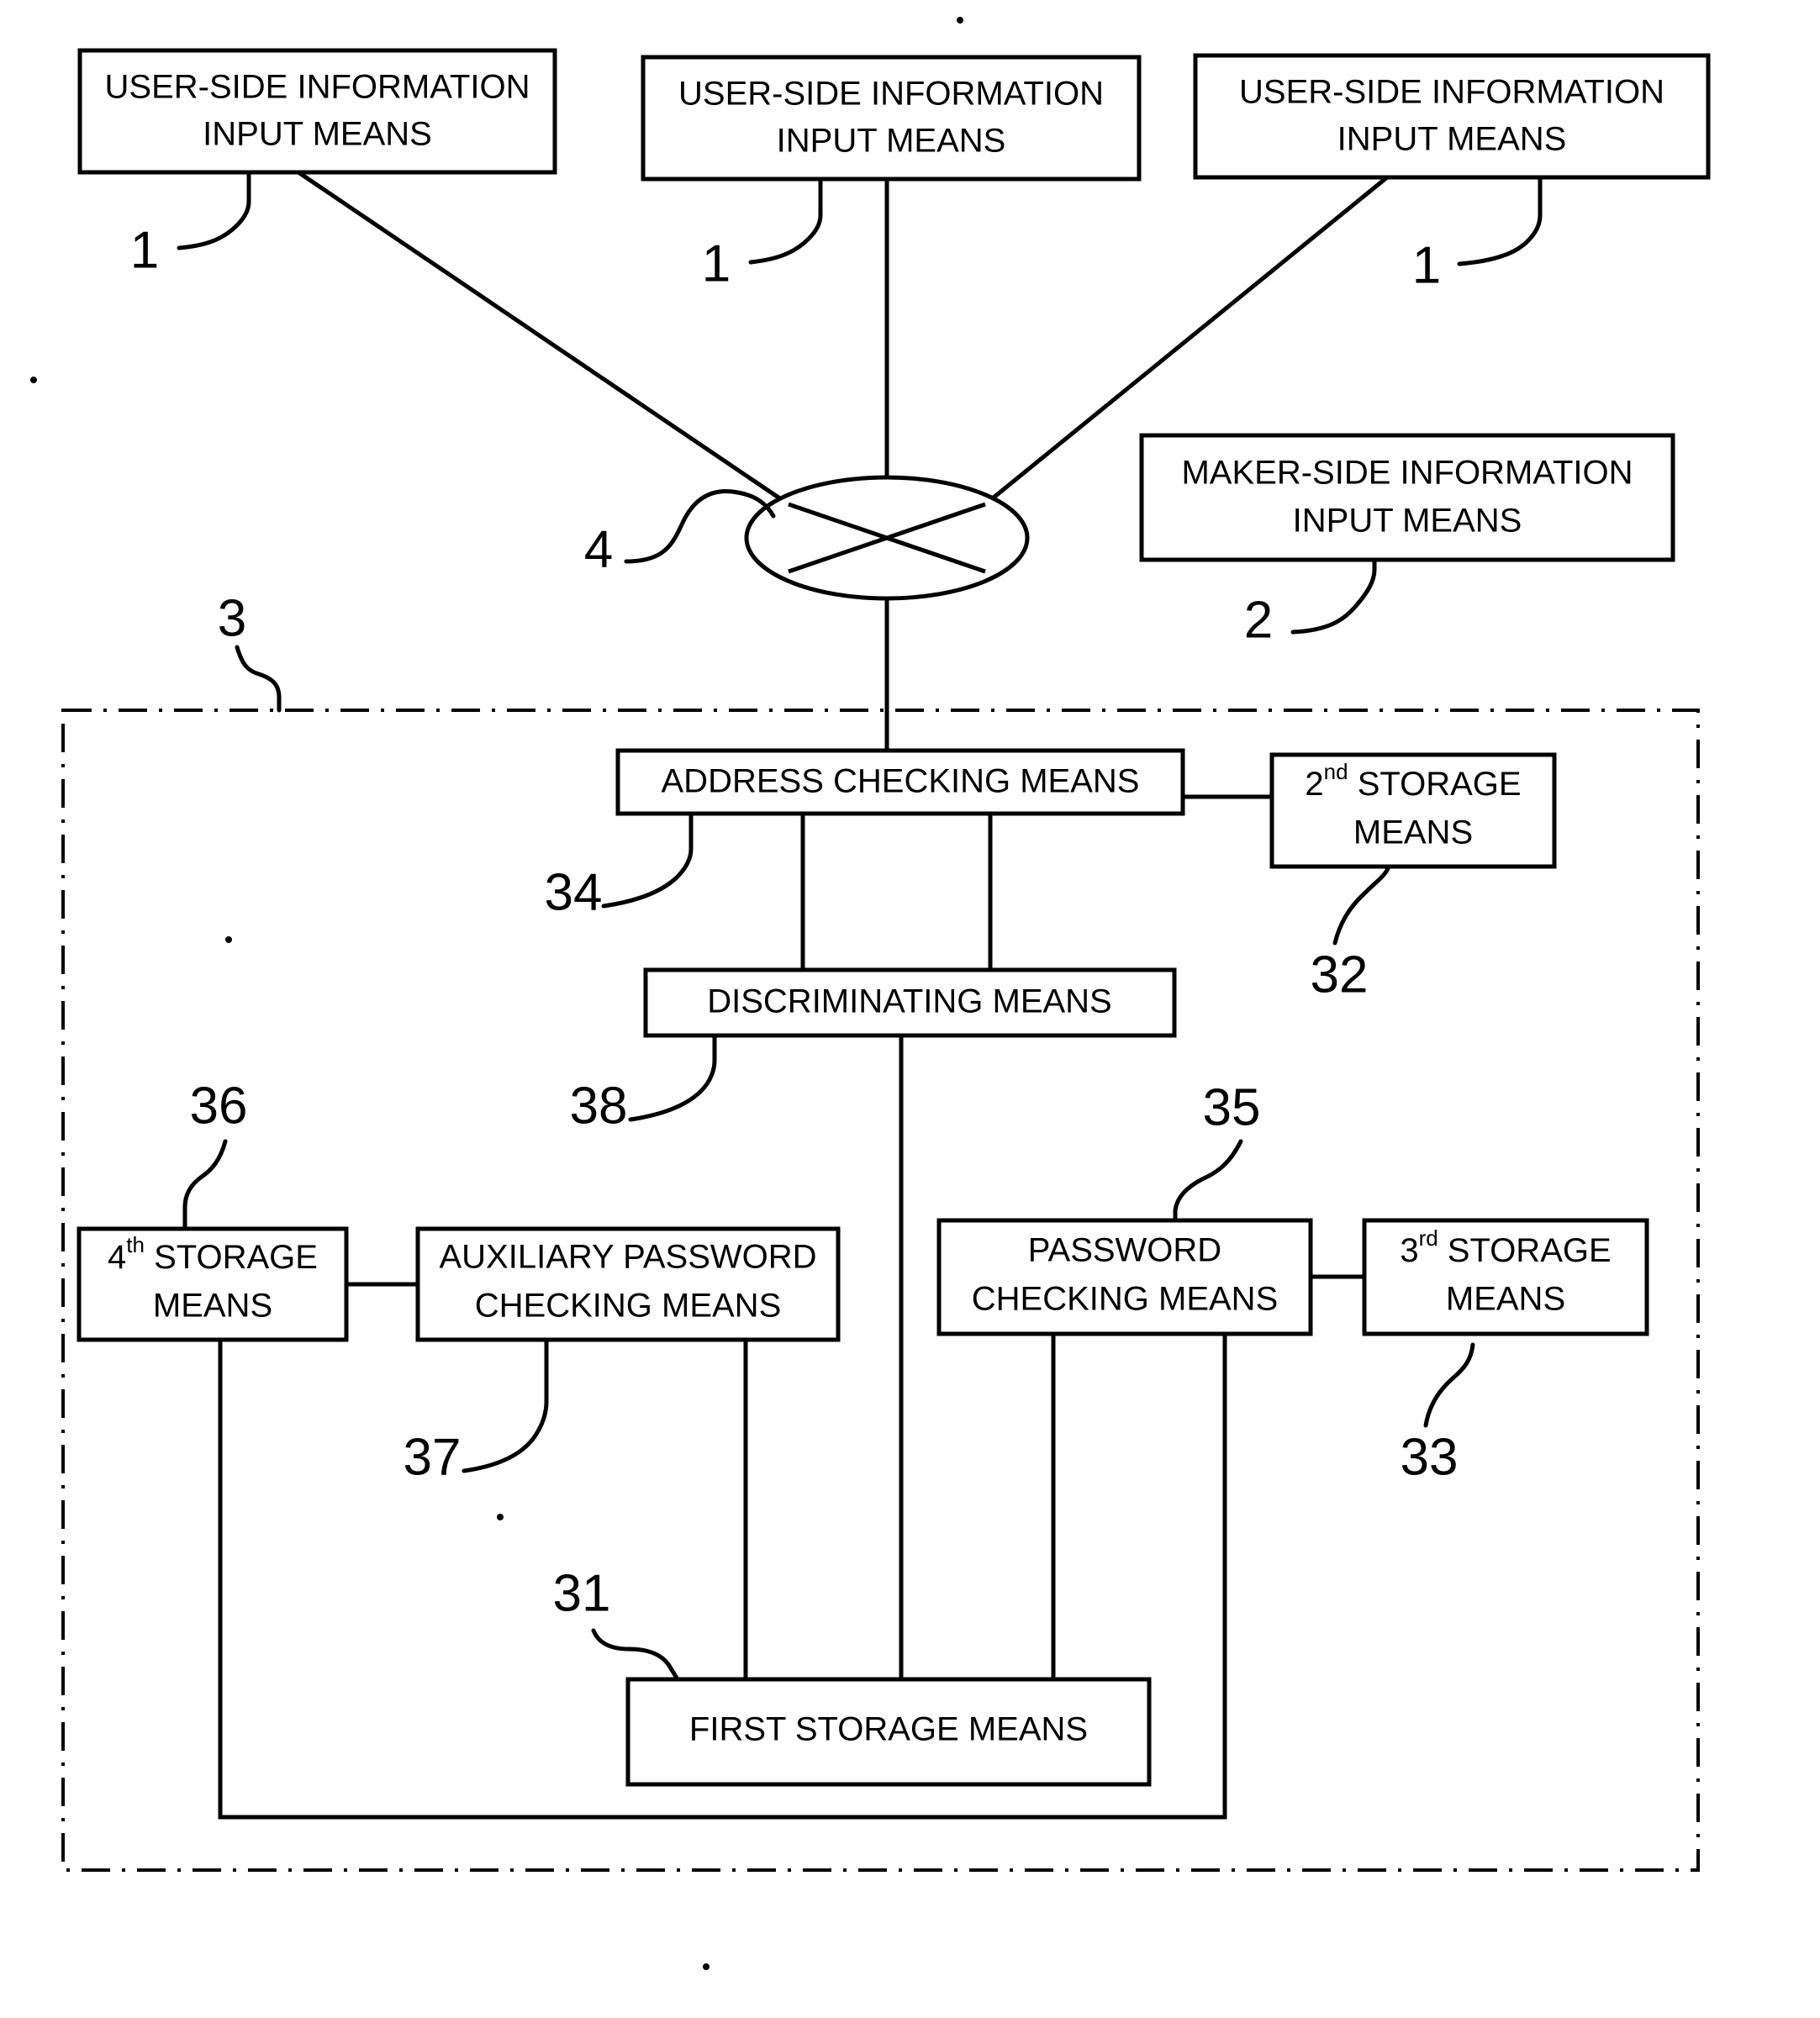 Image resolution: width=1820 pixels, height=2018 pixels. I want to click on leader-ref-1-right, so click(1500, 220).